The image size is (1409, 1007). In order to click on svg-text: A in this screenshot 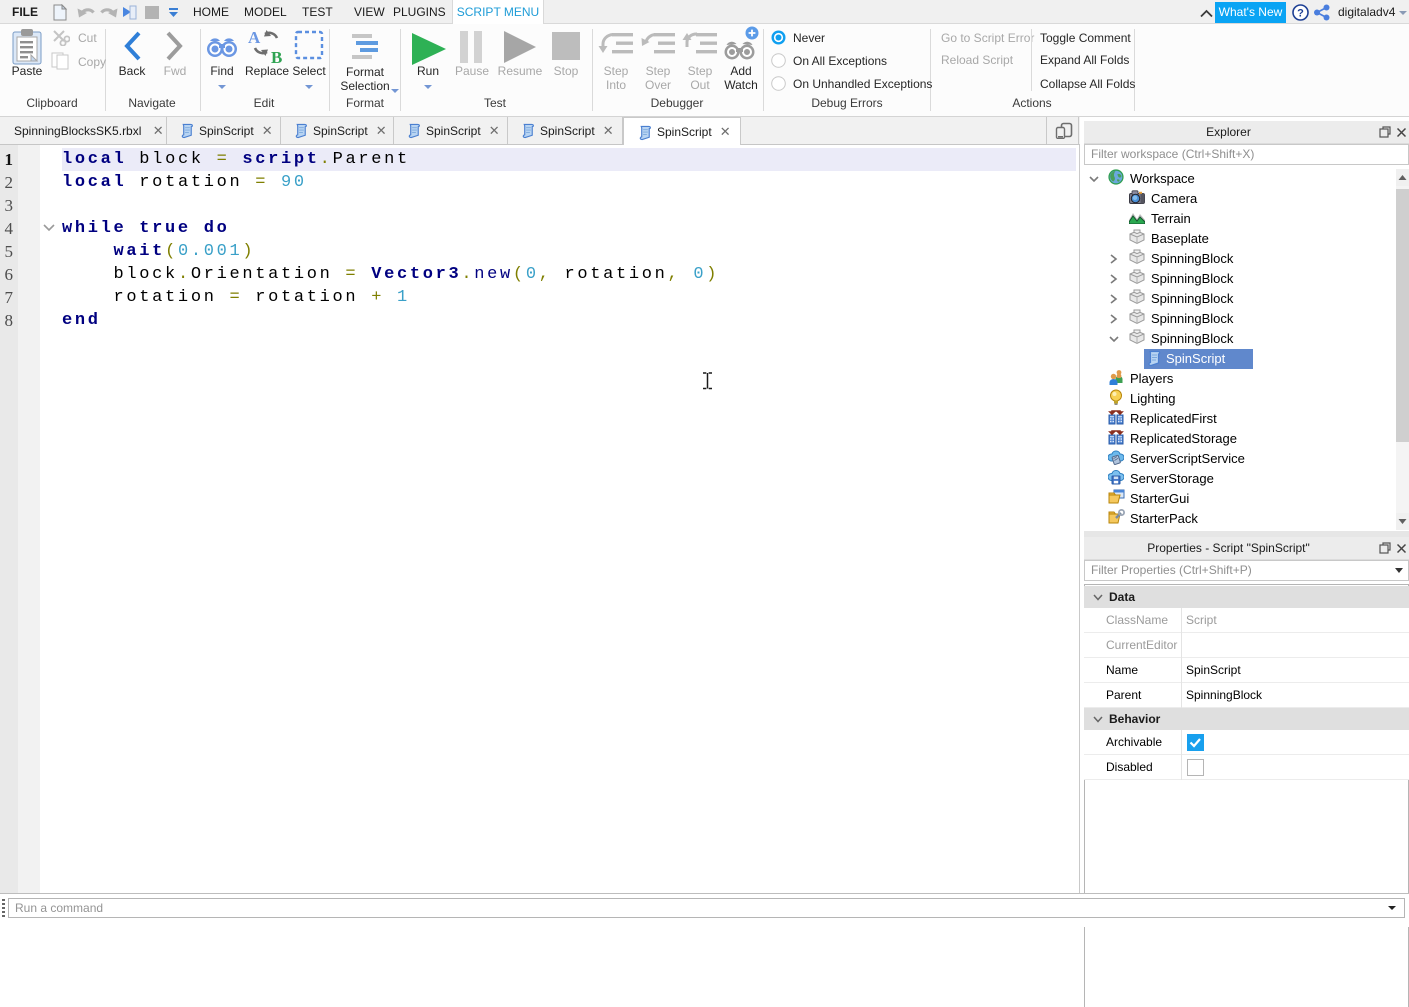, I will do `click(254, 38)`.